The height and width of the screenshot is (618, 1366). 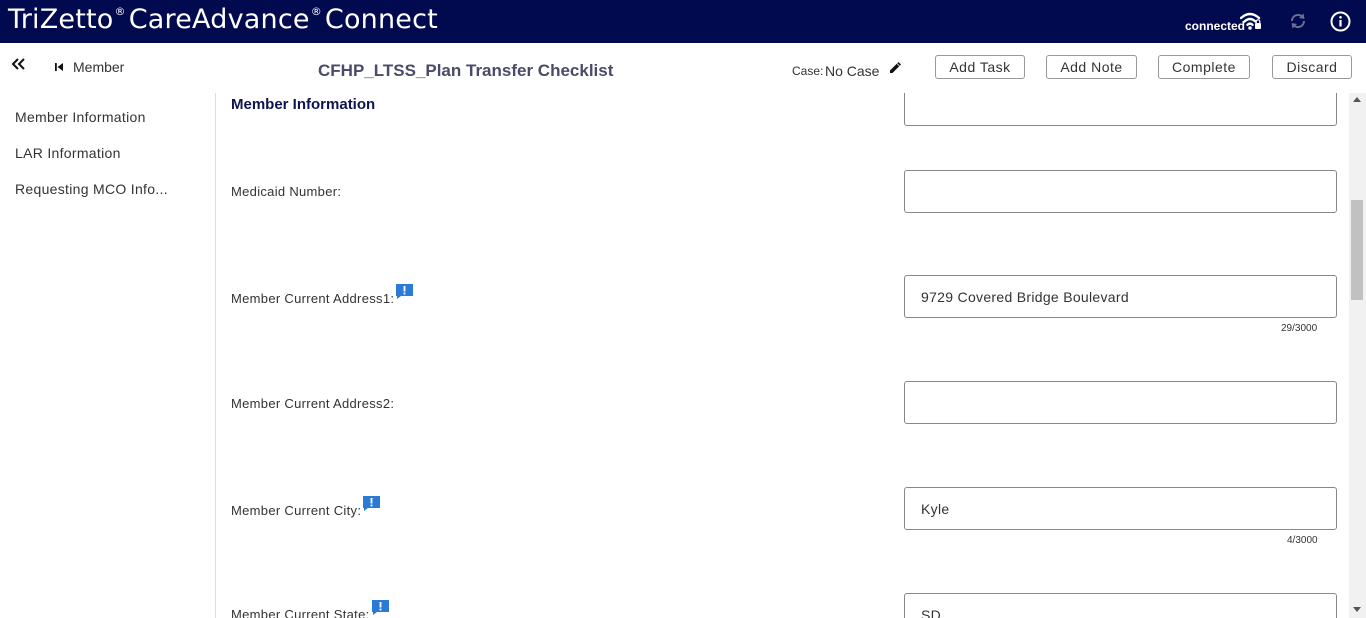 I want to click on field-label-text: Medicaid Number:, so click(x=286, y=191).